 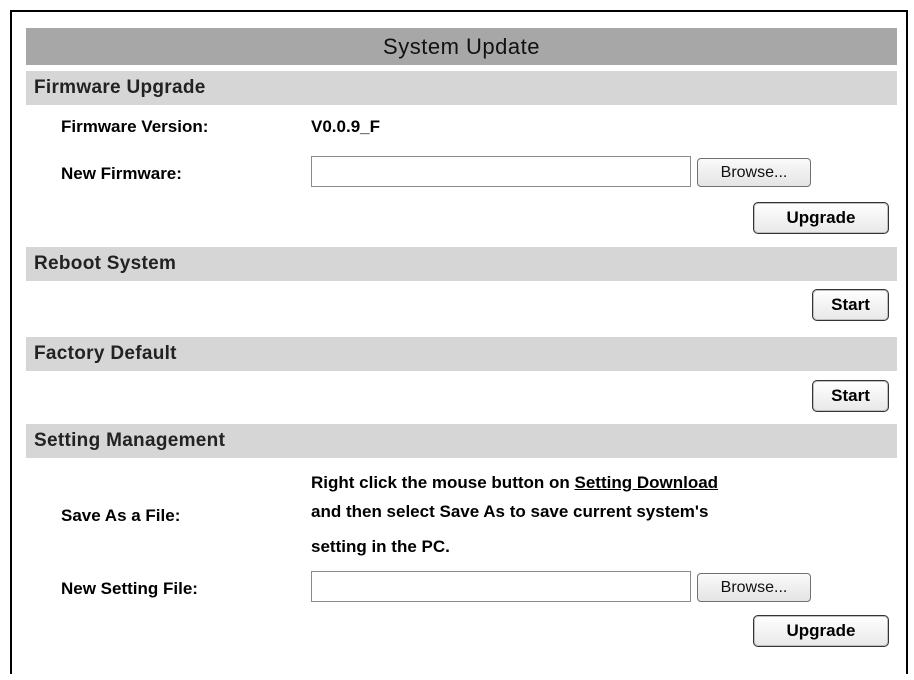 I want to click on section-heading-factory-default: Factory Default, so click(x=461, y=354).